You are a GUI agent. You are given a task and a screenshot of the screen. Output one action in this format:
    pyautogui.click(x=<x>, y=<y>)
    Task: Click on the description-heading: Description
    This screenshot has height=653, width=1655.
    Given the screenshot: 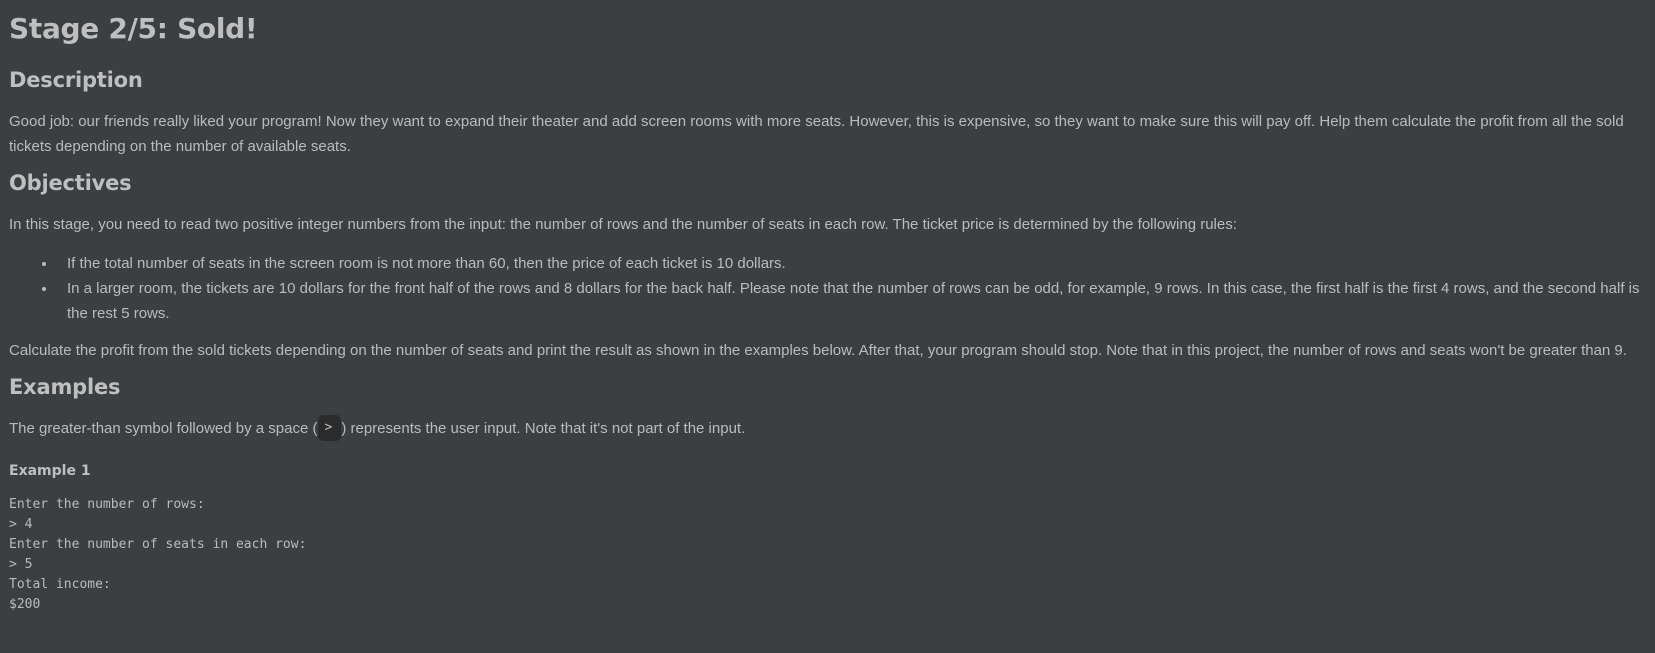 What is the action you would take?
    pyautogui.click(x=76, y=80)
    